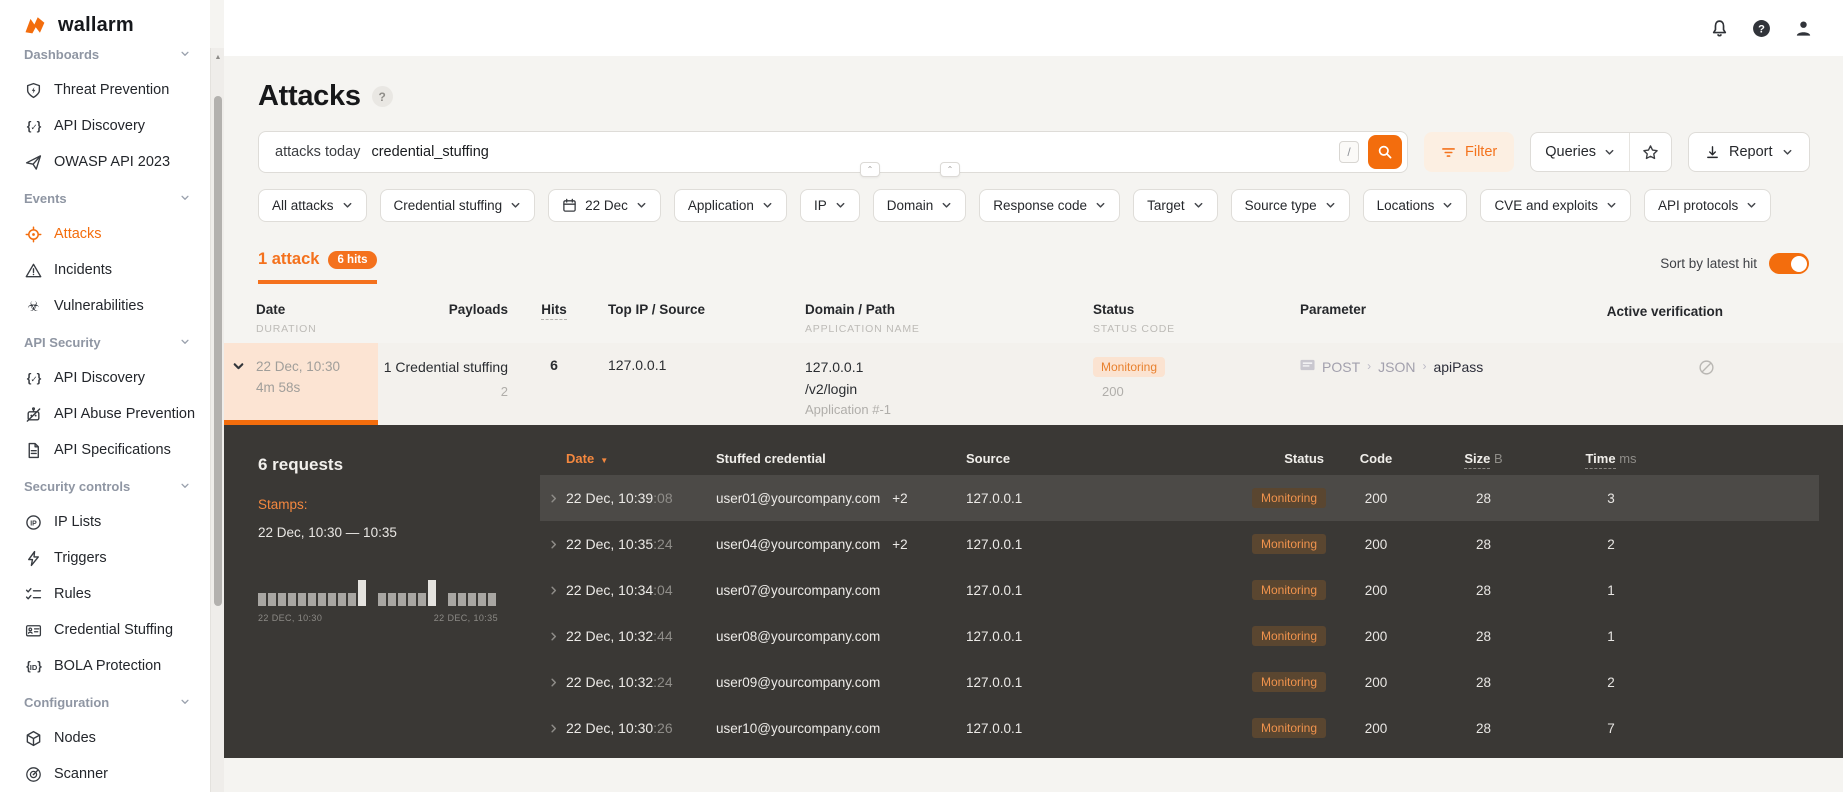 The width and height of the screenshot is (1843, 792). What do you see at coordinates (105, 630) in the screenshot?
I see `sidebar-item-credential-stuffing: Credential Stuffing` at bounding box center [105, 630].